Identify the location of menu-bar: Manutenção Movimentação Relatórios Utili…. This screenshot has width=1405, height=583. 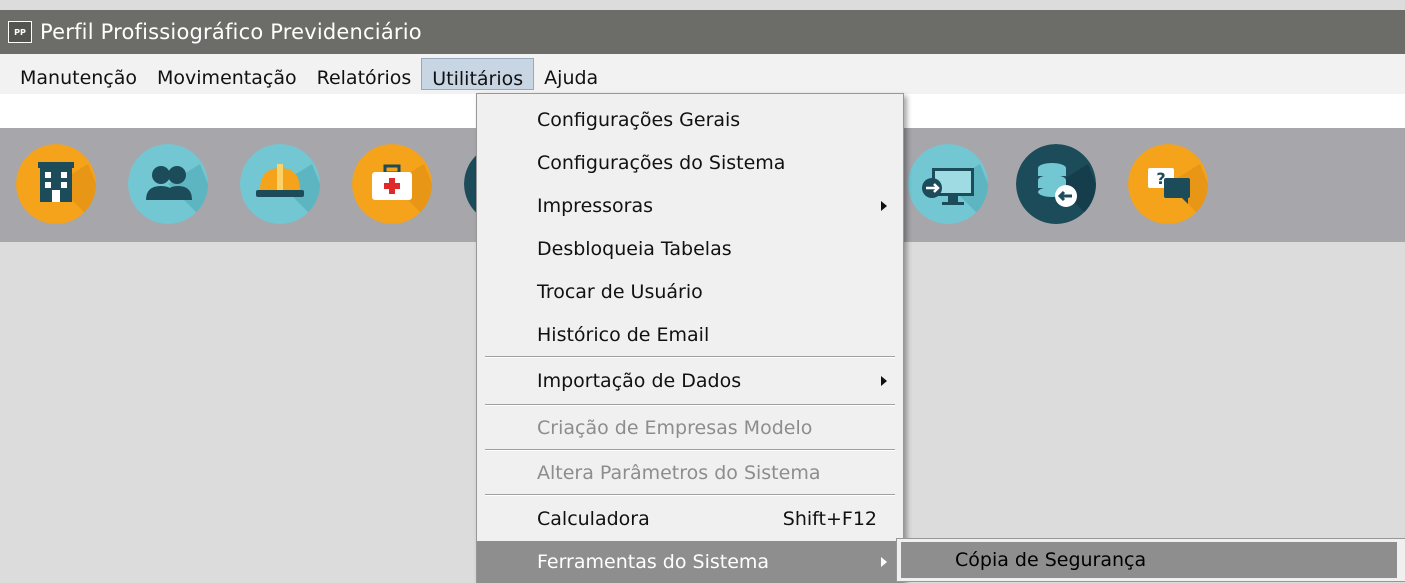
(702, 74).